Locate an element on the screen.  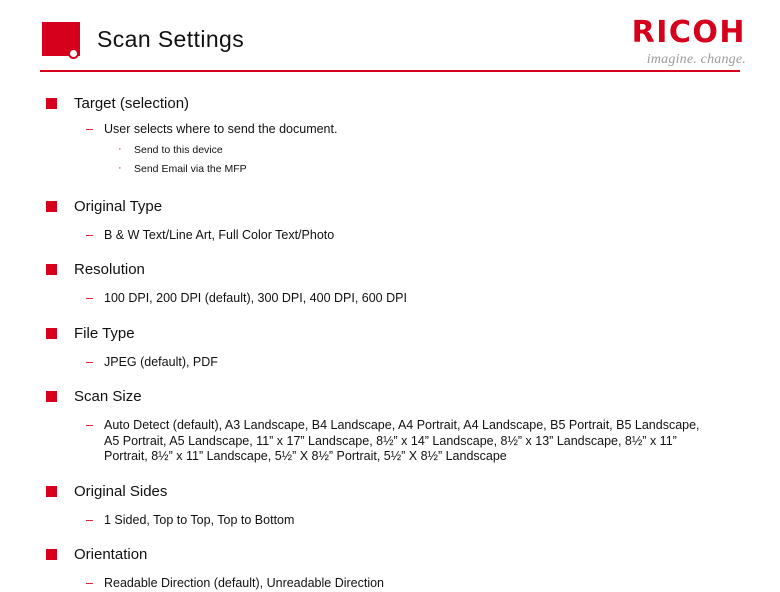
section-subitem-label: Send Email via the MFP is located at coordinates (190, 168).